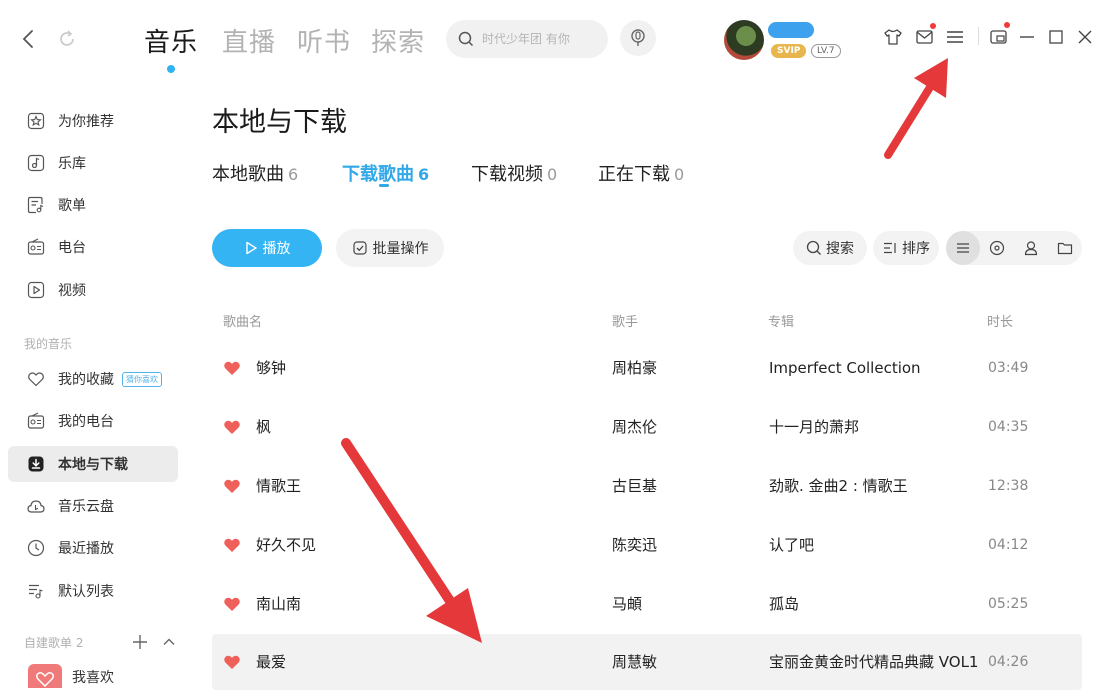  What do you see at coordinates (781, 320) in the screenshot?
I see `column-header-album: 专辑` at bounding box center [781, 320].